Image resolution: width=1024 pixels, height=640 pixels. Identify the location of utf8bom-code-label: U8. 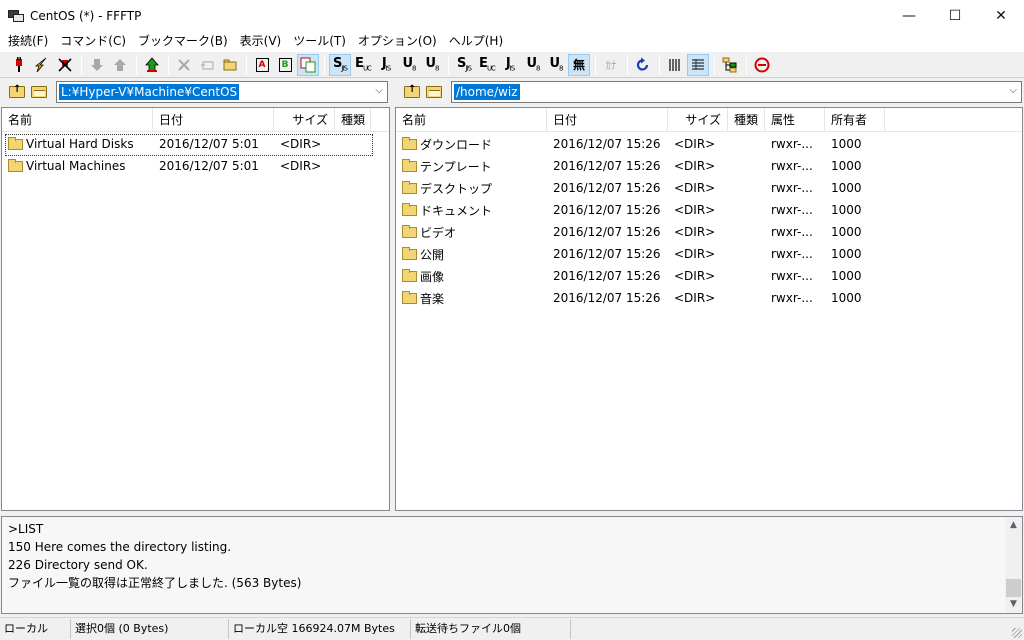
(556, 64).